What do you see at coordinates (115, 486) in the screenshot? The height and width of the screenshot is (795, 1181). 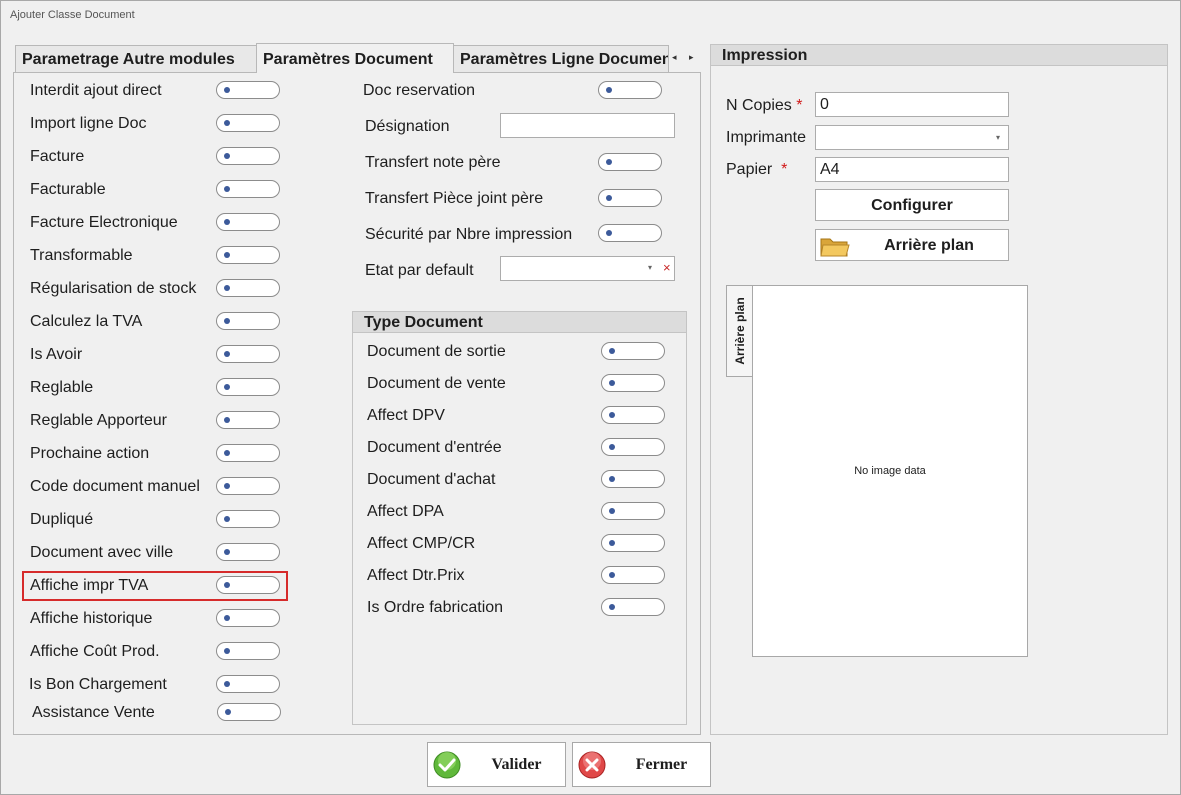 I see `label-left-toggle: Code document manuel` at bounding box center [115, 486].